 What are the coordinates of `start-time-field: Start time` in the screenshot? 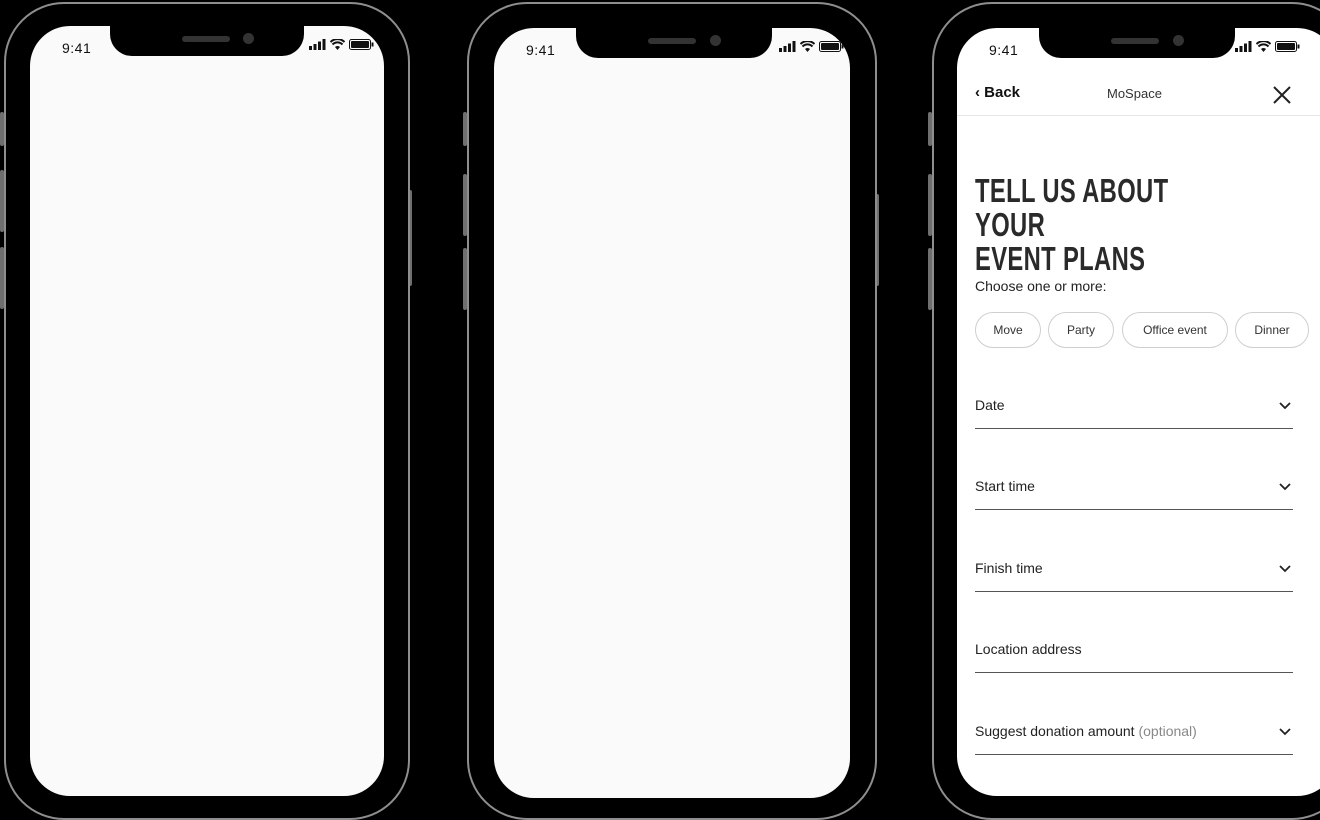 It's located at (1134, 490).